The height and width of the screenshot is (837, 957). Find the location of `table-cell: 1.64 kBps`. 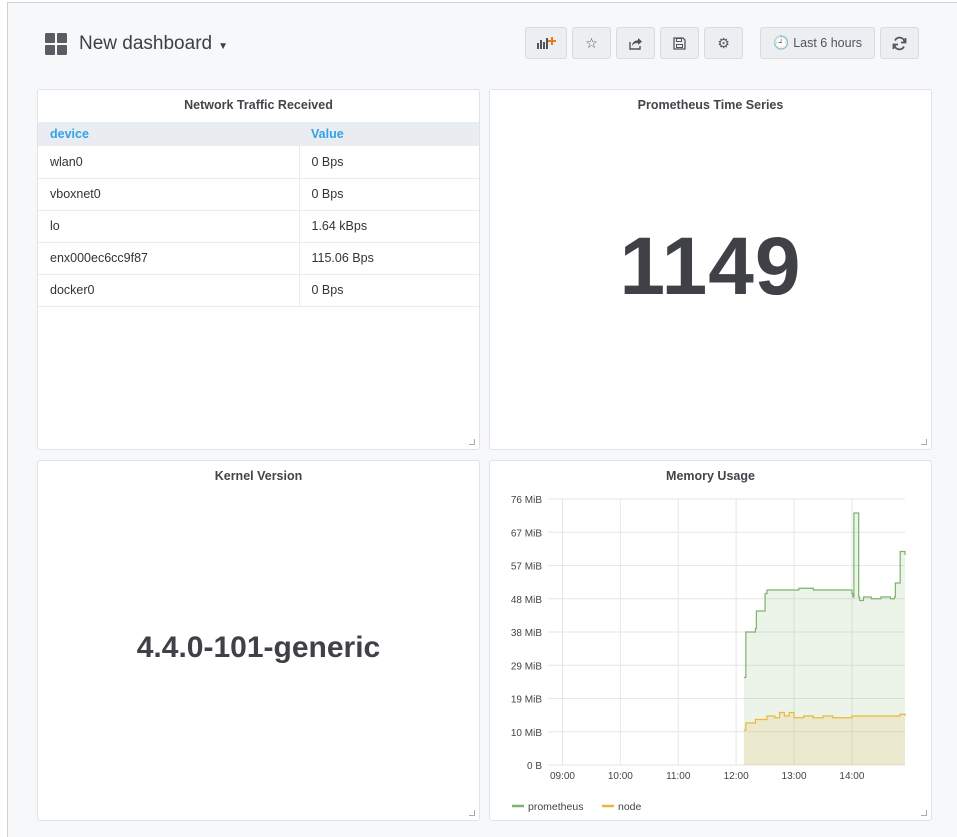

table-cell: 1.64 kBps is located at coordinates (389, 226).